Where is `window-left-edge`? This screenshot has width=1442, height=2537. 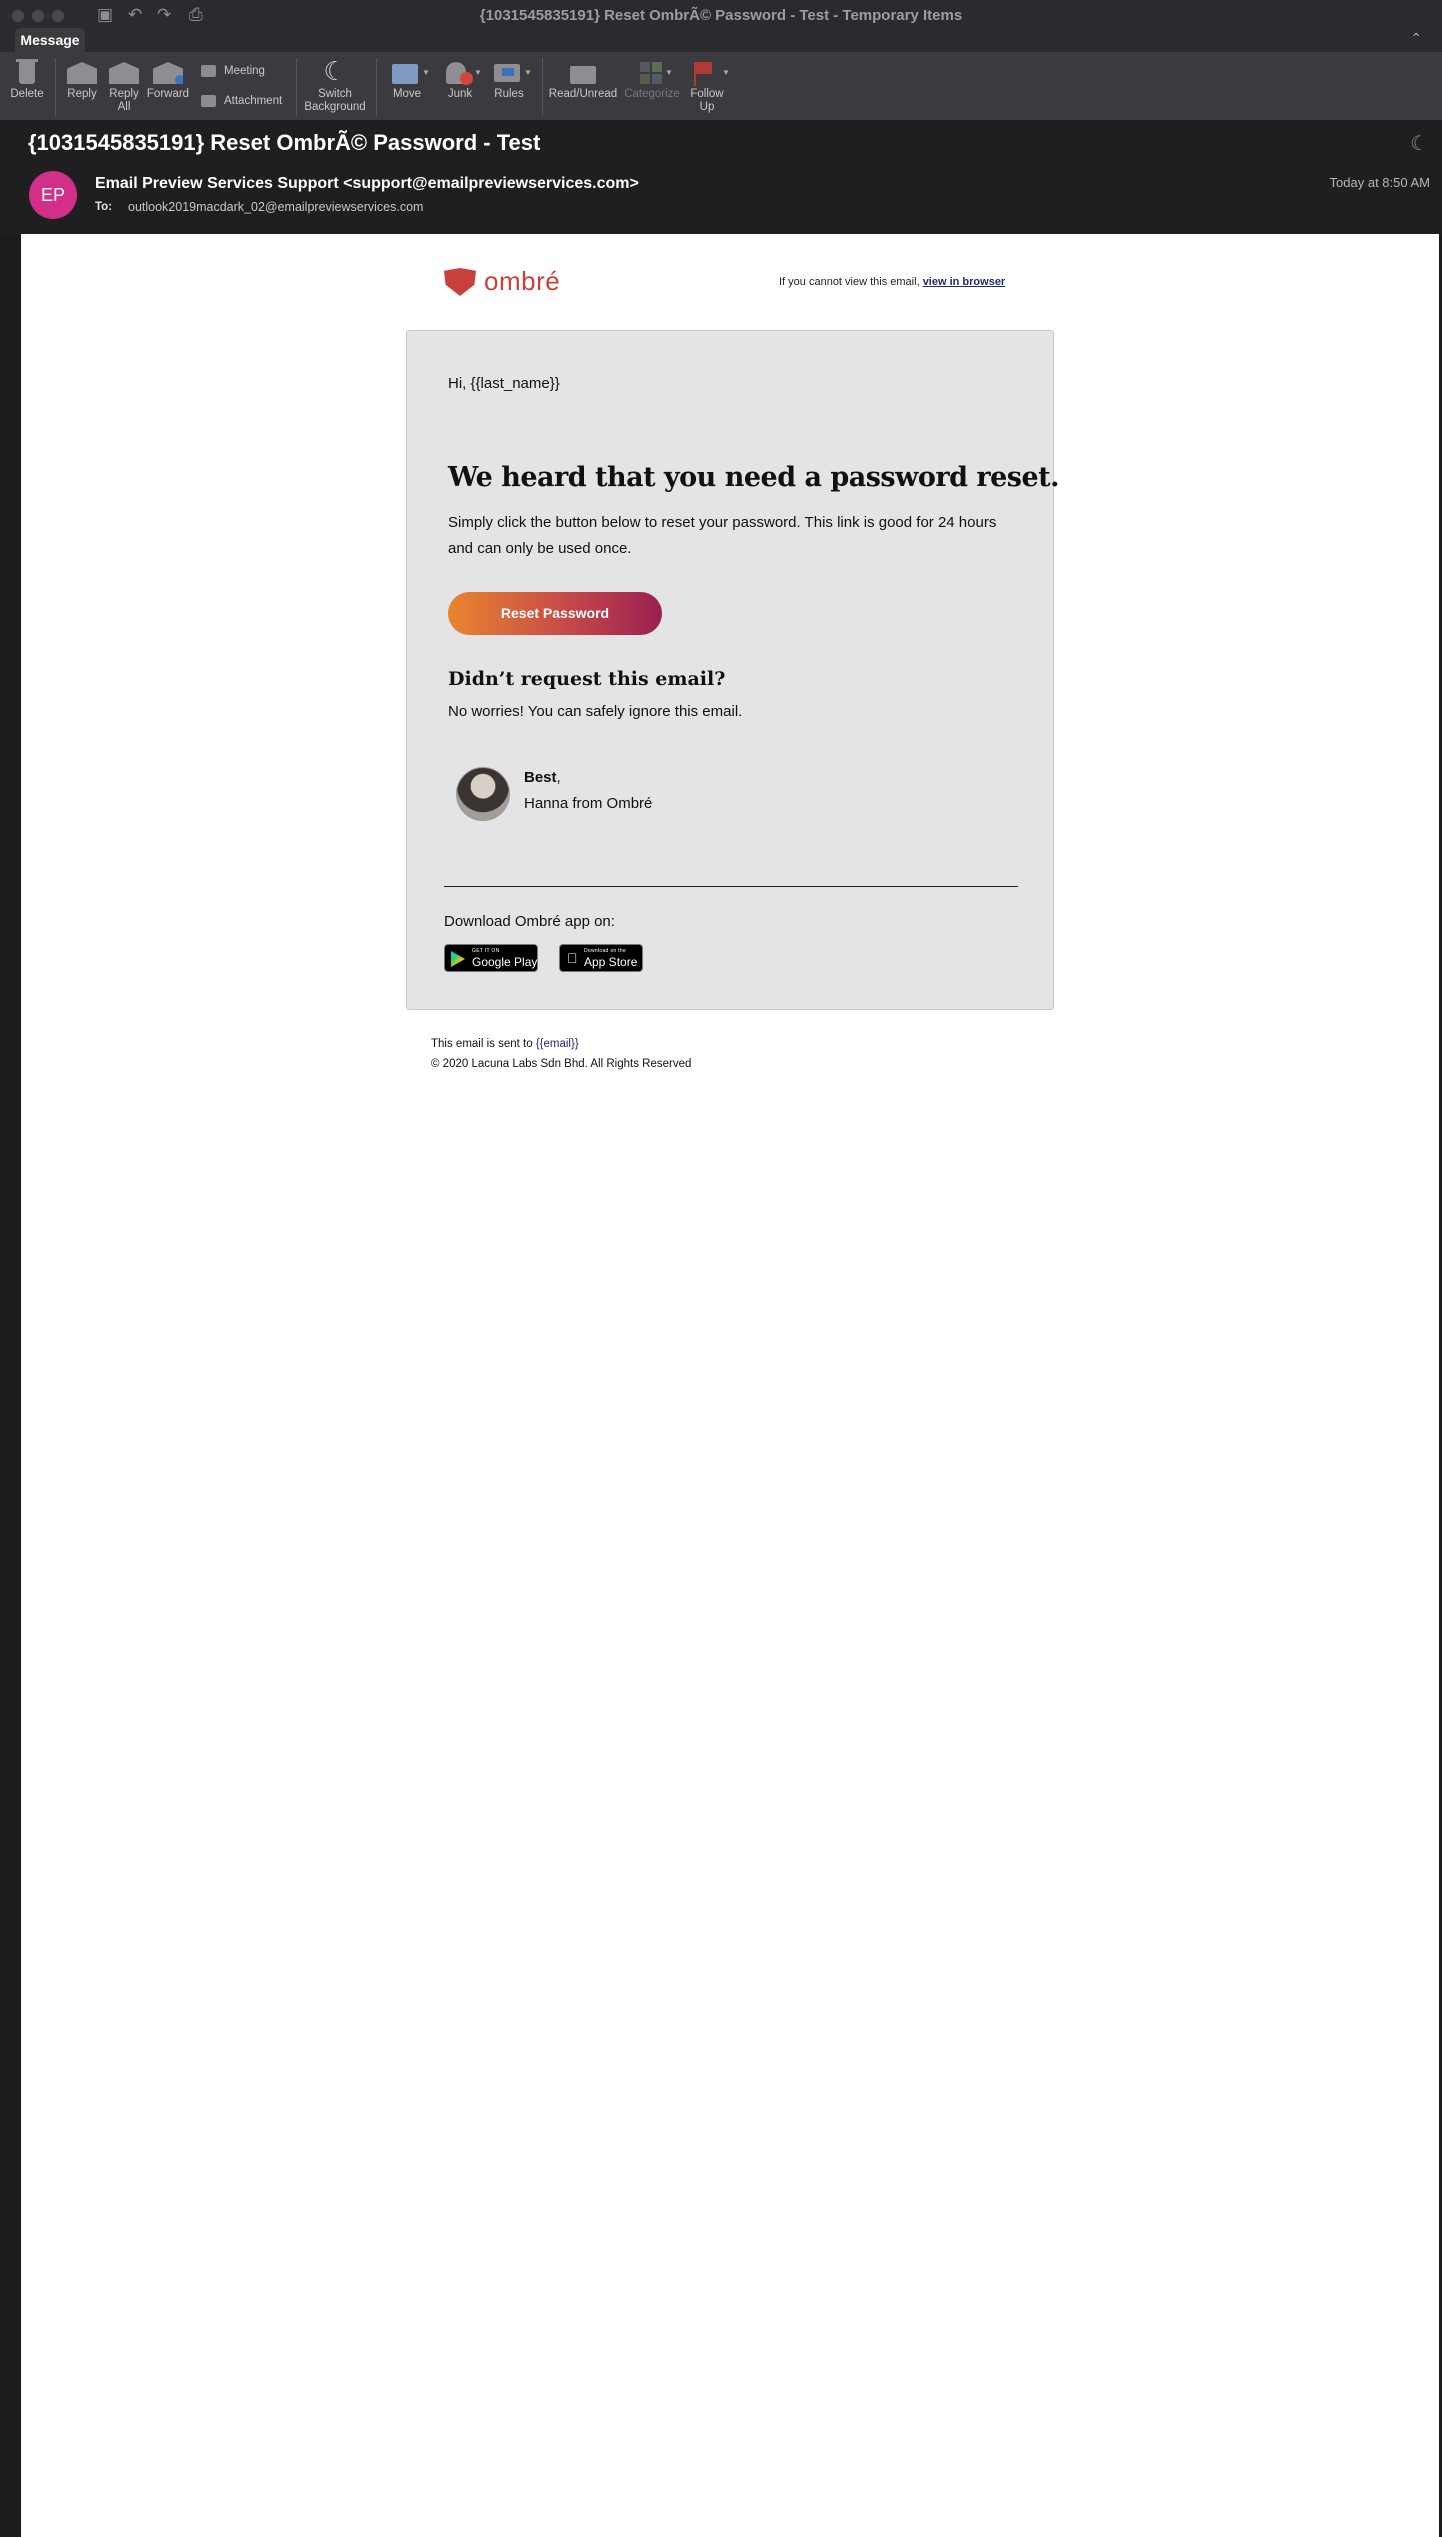 window-left-edge is located at coordinates (10, 1385).